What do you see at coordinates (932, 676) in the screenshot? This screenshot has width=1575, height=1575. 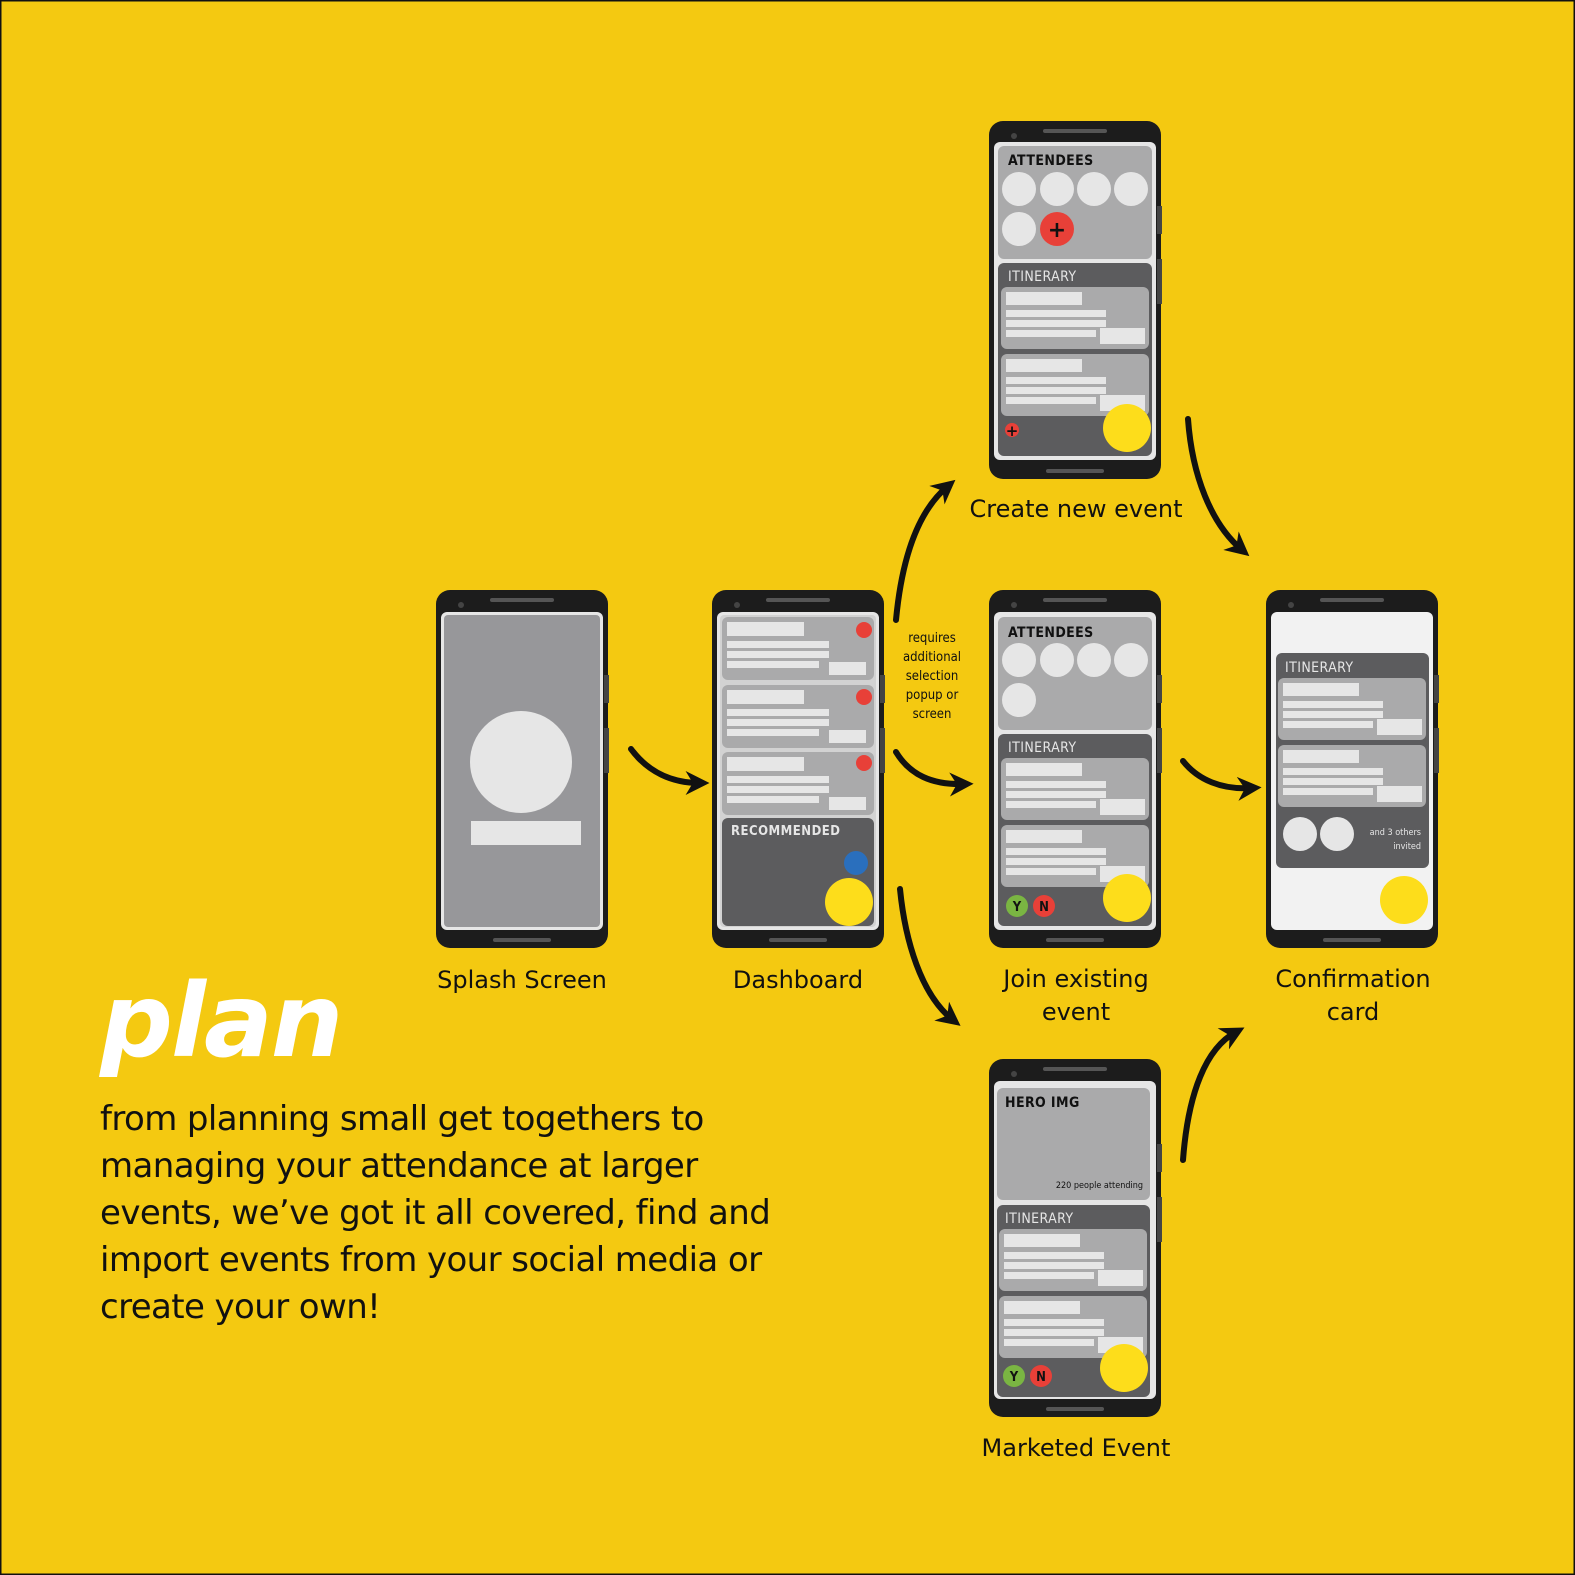 I see `svg-text: selection` at bounding box center [932, 676].